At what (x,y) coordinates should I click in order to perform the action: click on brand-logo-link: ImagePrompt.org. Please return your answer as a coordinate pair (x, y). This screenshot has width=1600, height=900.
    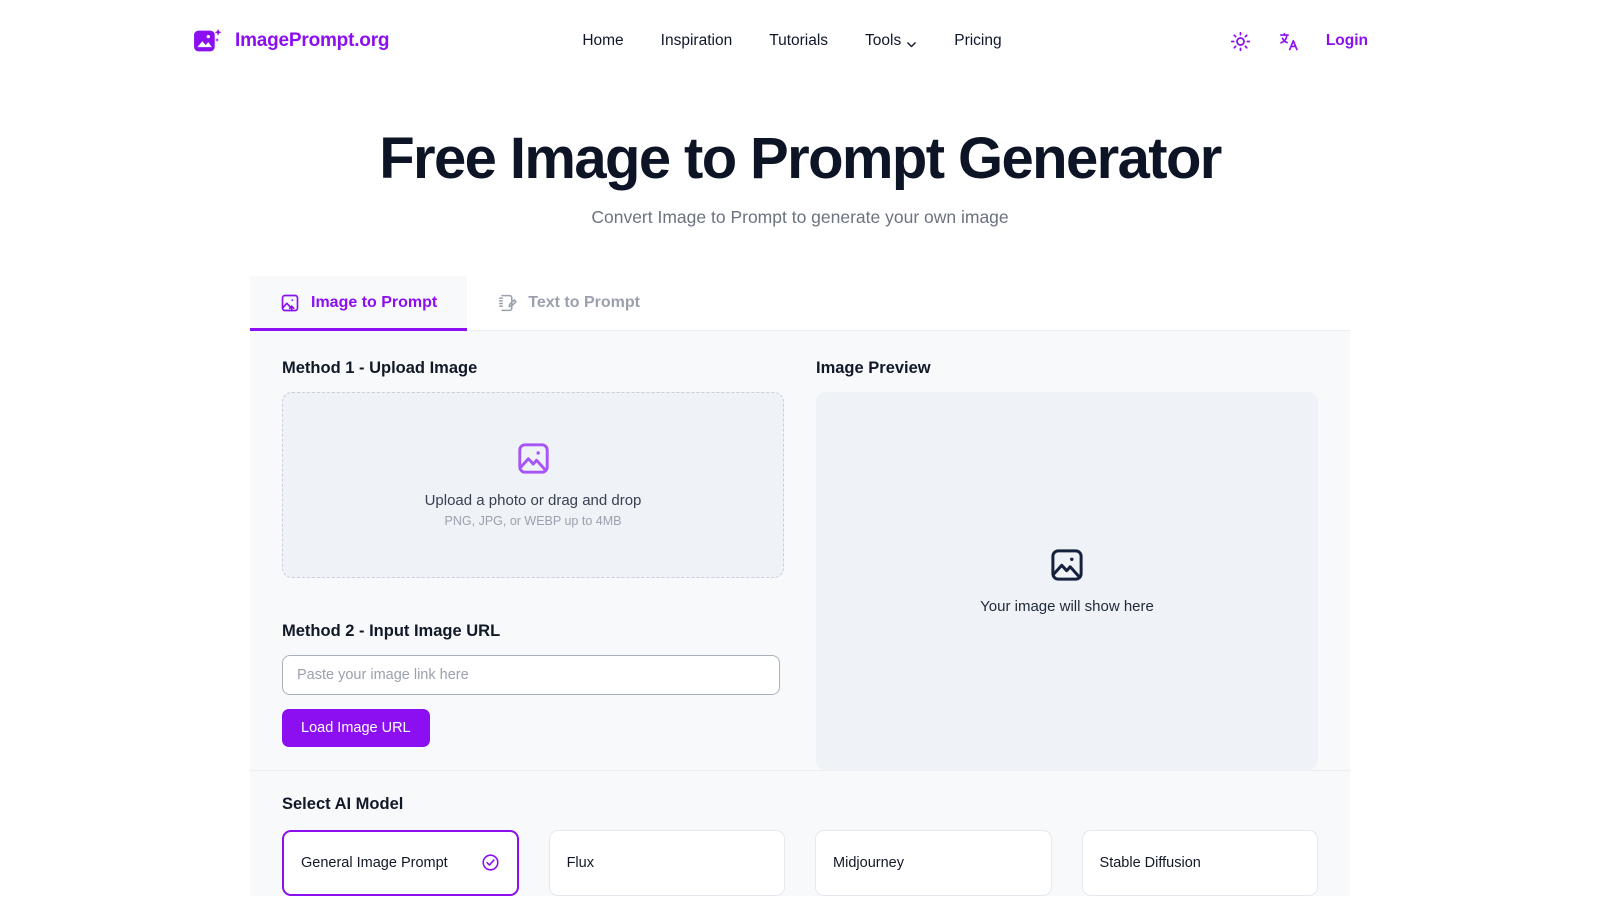
    Looking at the image, I should click on (291, 41).